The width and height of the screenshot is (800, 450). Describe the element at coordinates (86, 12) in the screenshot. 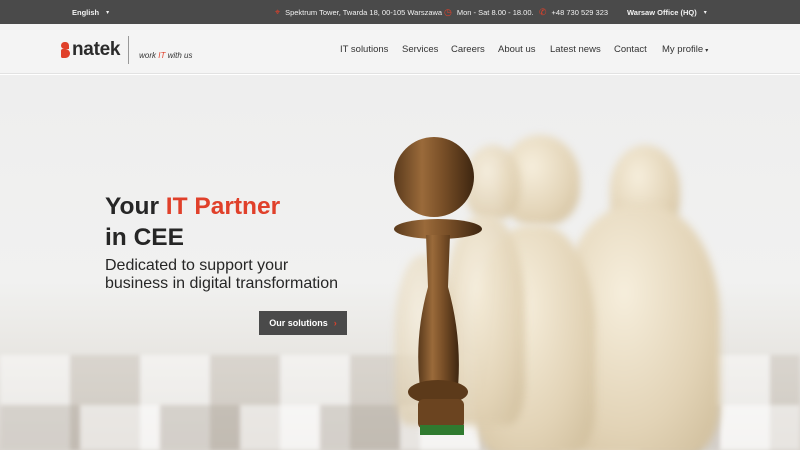

I see `language-label: English` at that location.